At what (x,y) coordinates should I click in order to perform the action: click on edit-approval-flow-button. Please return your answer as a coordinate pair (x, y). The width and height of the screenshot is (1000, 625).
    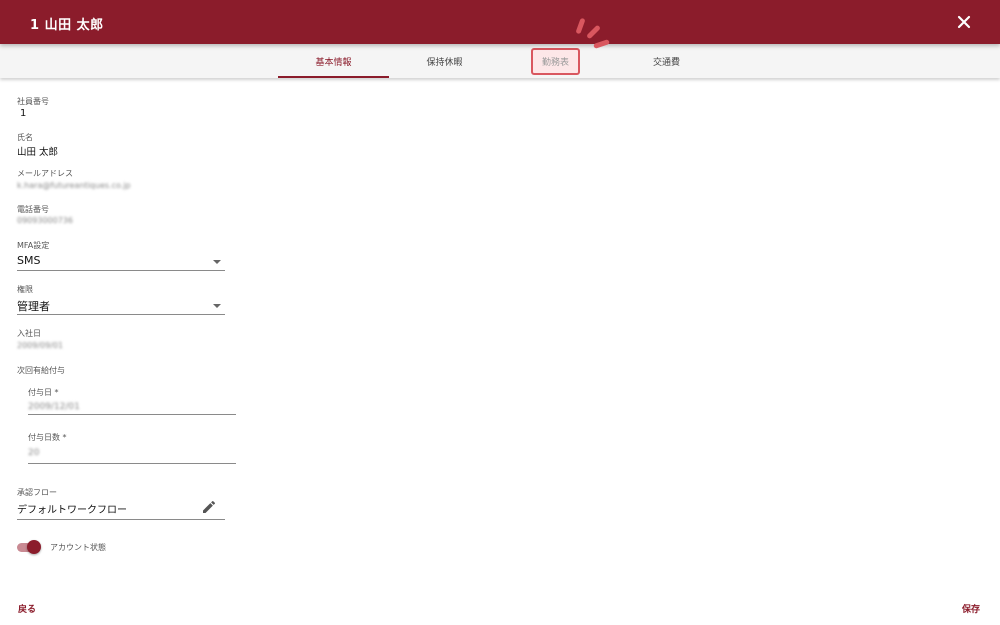
    Looking at the image, I should click on (209, 507).